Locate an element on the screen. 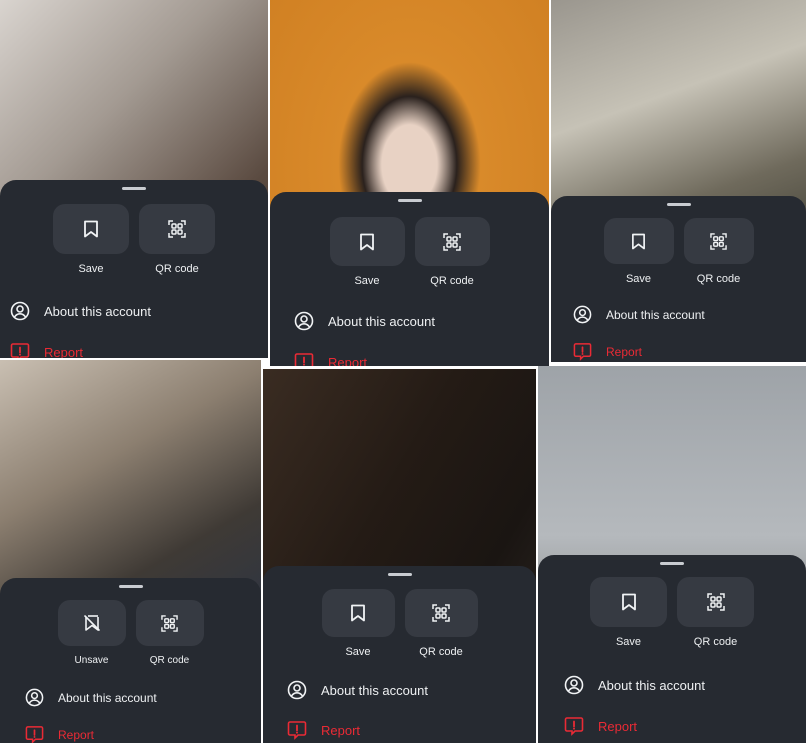 This screenshot has width=806, height=743. bookmark-slash-icon is located at coordinates (91, 623).